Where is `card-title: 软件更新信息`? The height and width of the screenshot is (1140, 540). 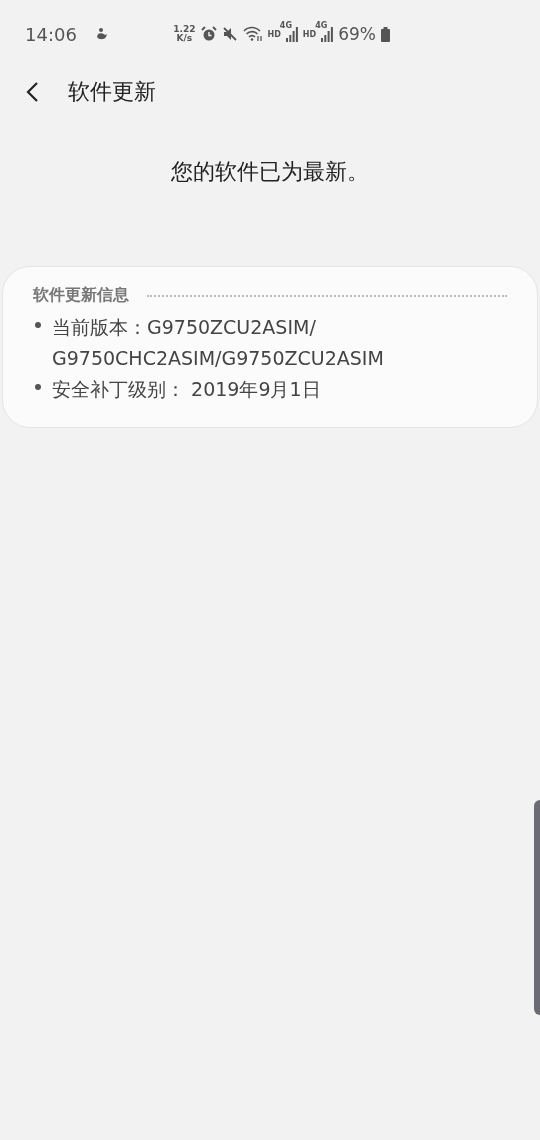
card-title: 软件更新信息 is located at coordinates (81, 295).